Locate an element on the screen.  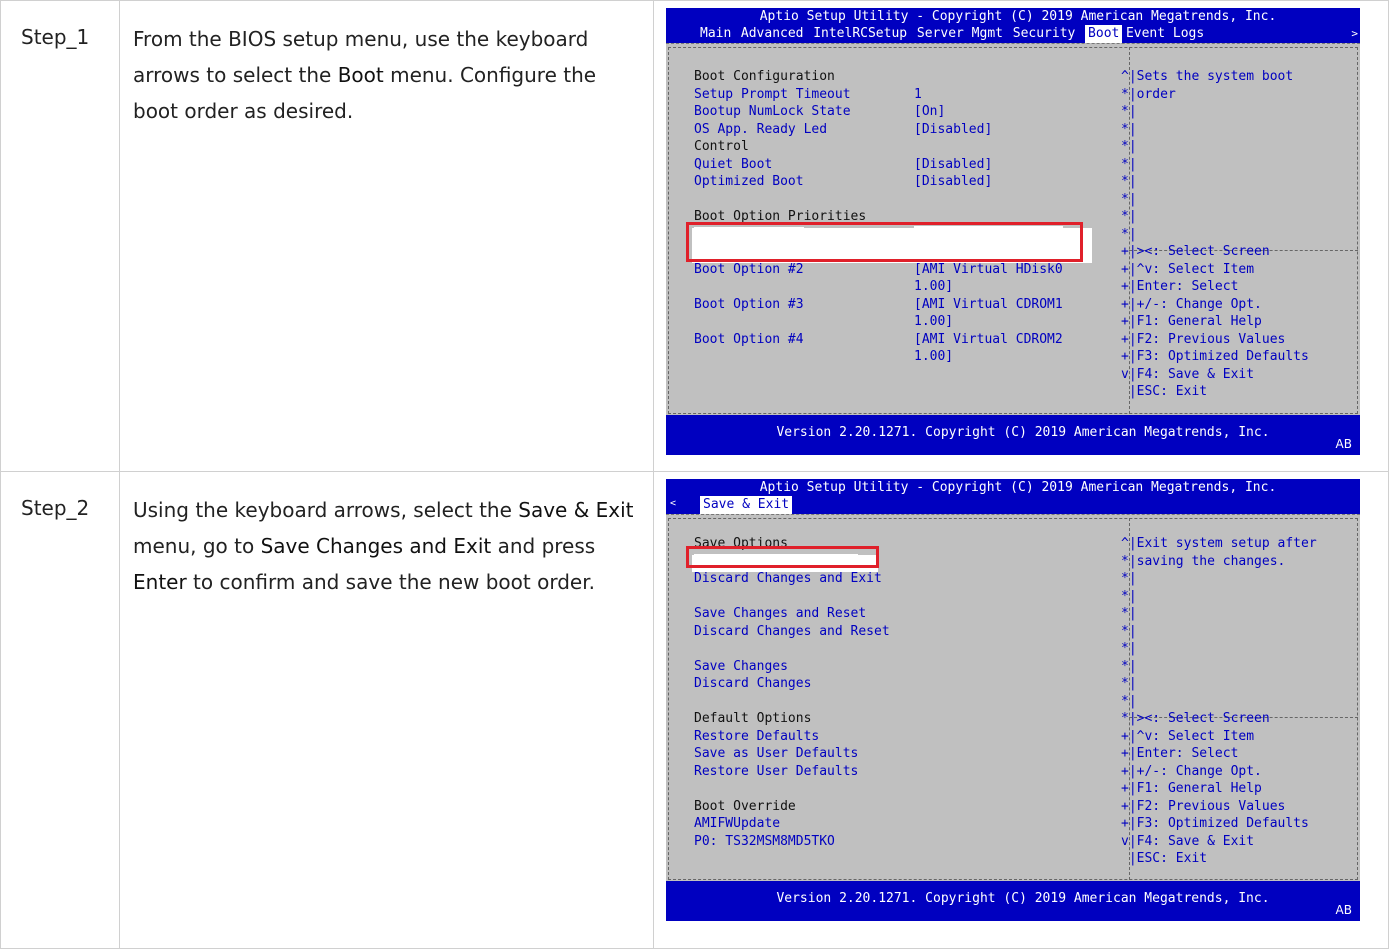
bios-option-label: Bootup NumLock State is located at coordinates (772, 111).